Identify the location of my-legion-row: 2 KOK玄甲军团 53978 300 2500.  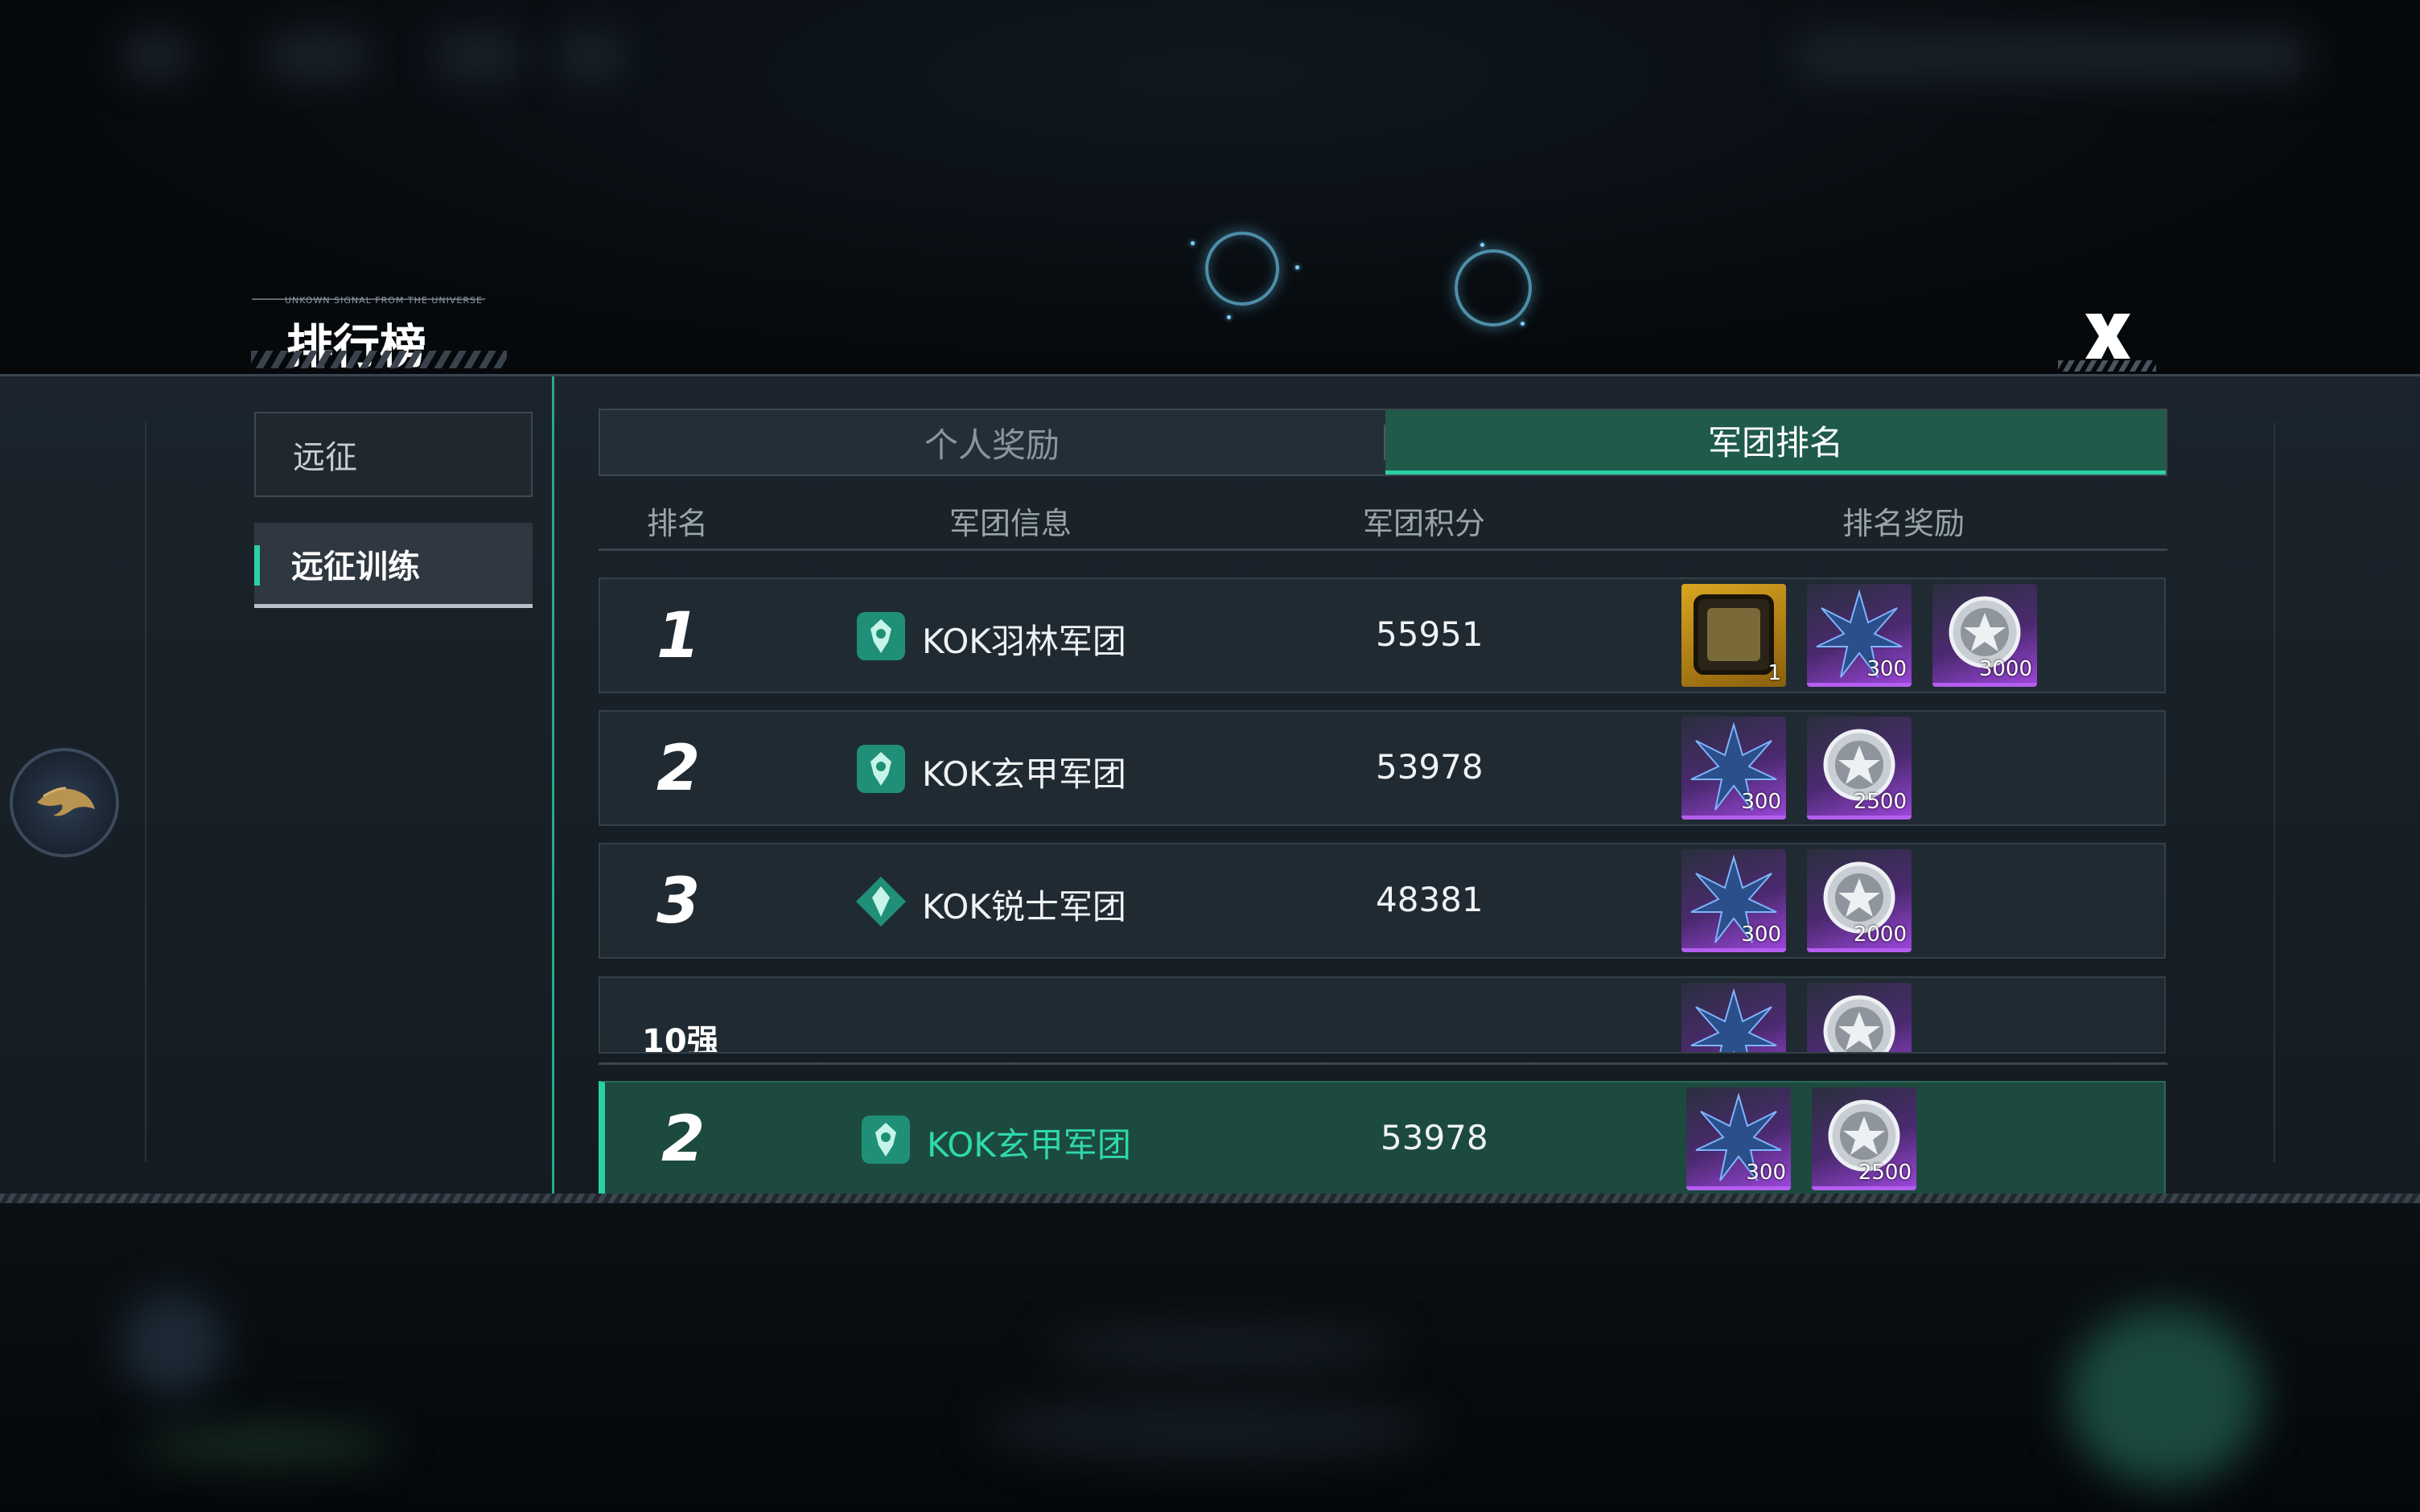
(1382, 1139).